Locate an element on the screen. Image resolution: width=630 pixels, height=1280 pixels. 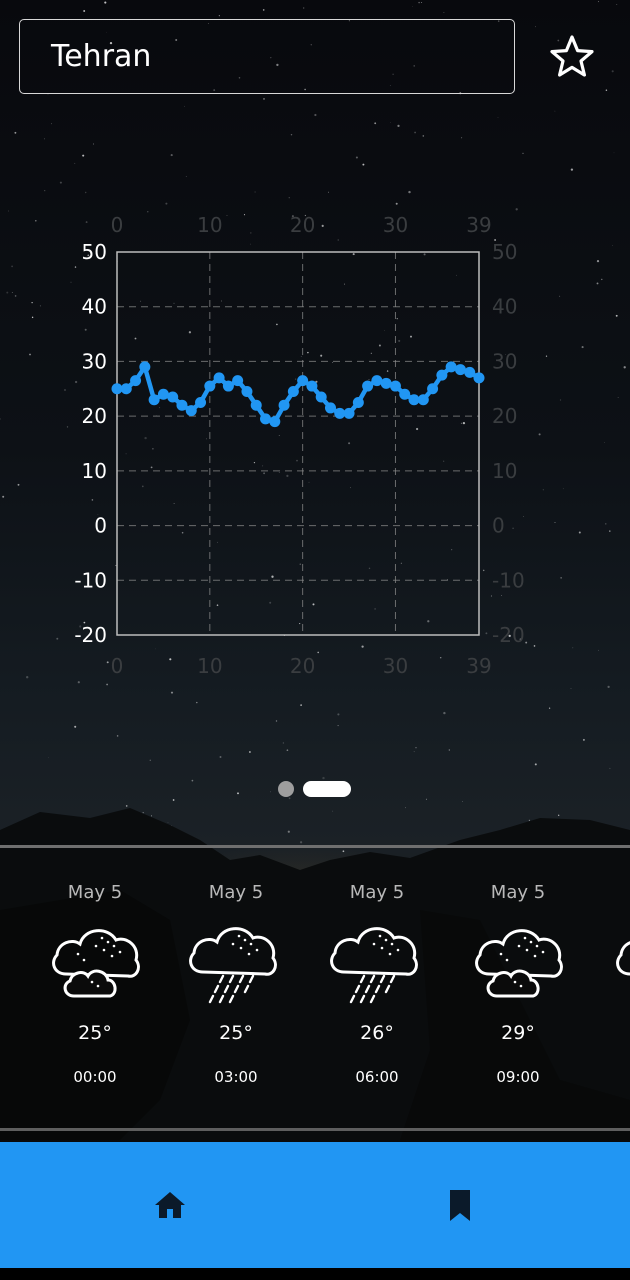
forecast-divider-bottom is located at coordinates (315, 1129).